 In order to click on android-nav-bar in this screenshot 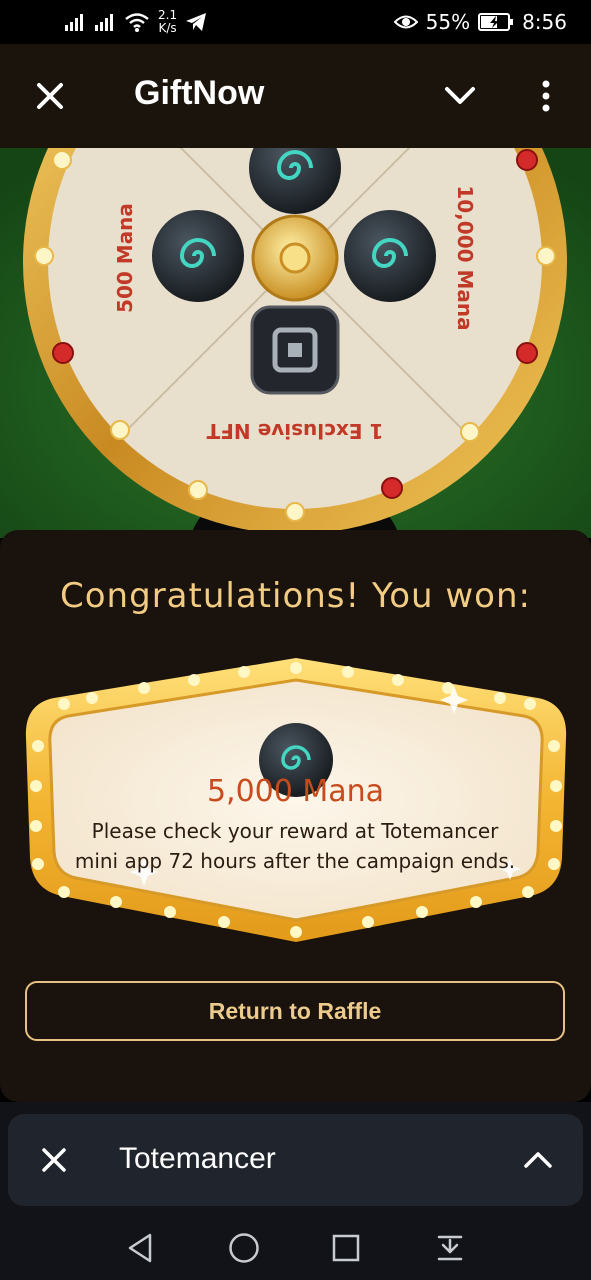, I will do `click(295, 1246)`.